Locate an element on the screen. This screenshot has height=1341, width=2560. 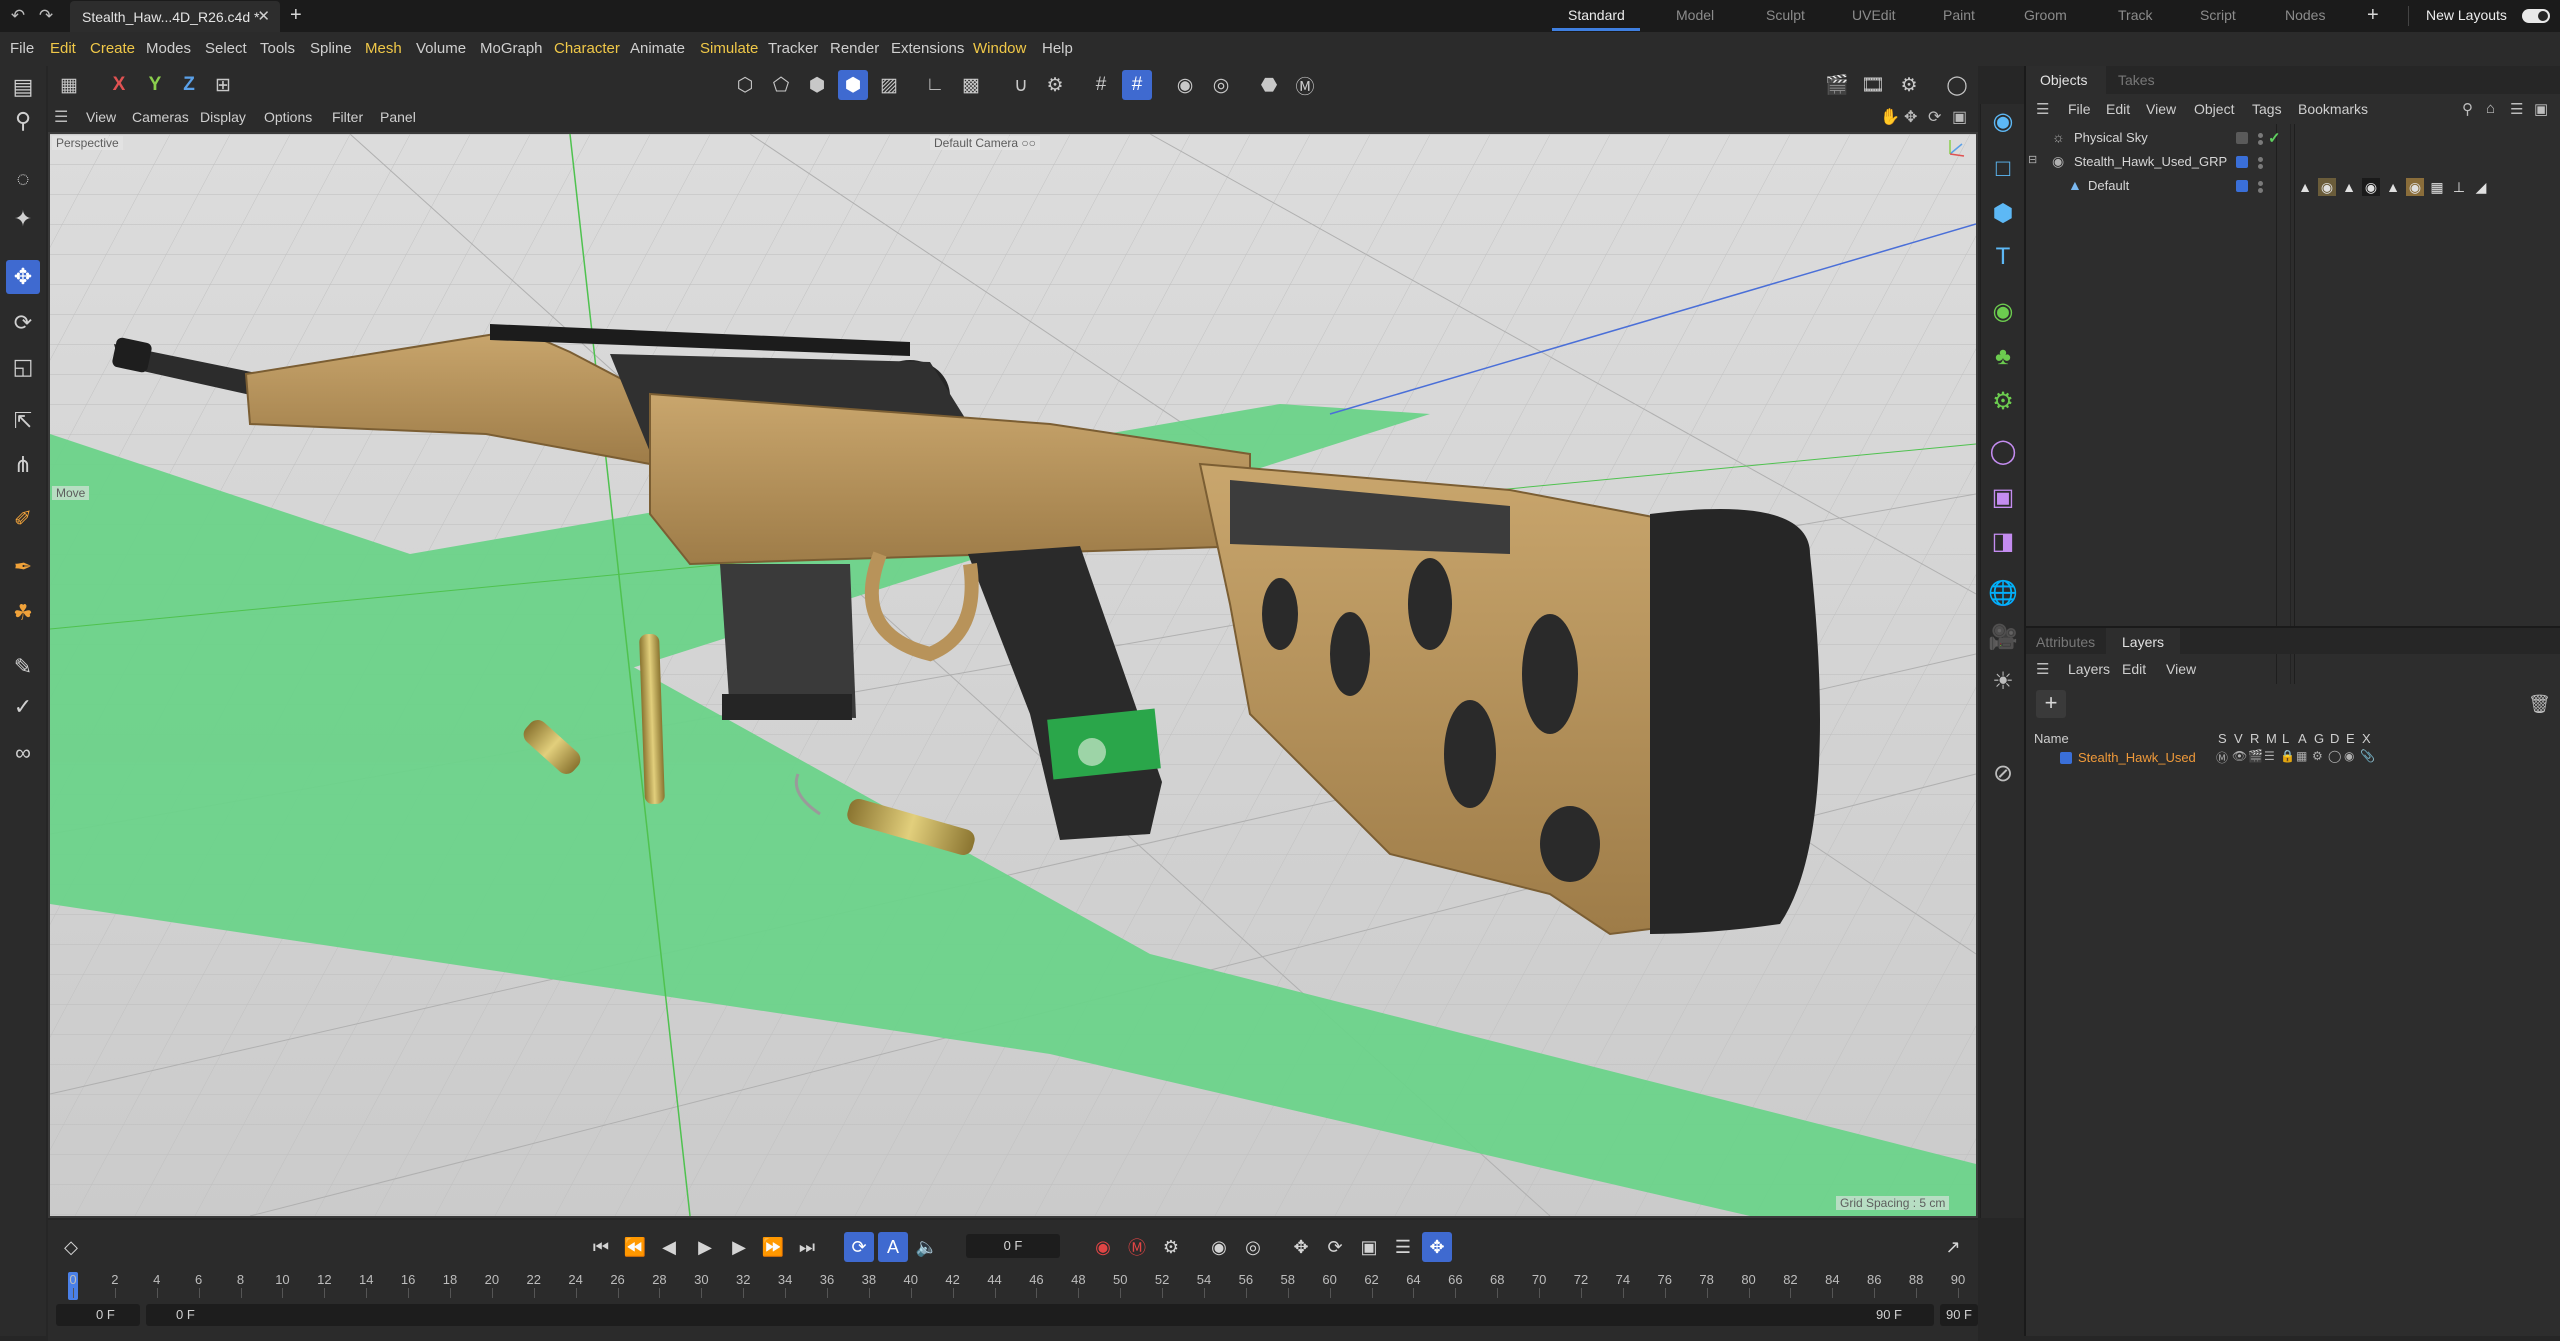
transform-tool-icon: ⇱ is located at coordinates (23, 421).